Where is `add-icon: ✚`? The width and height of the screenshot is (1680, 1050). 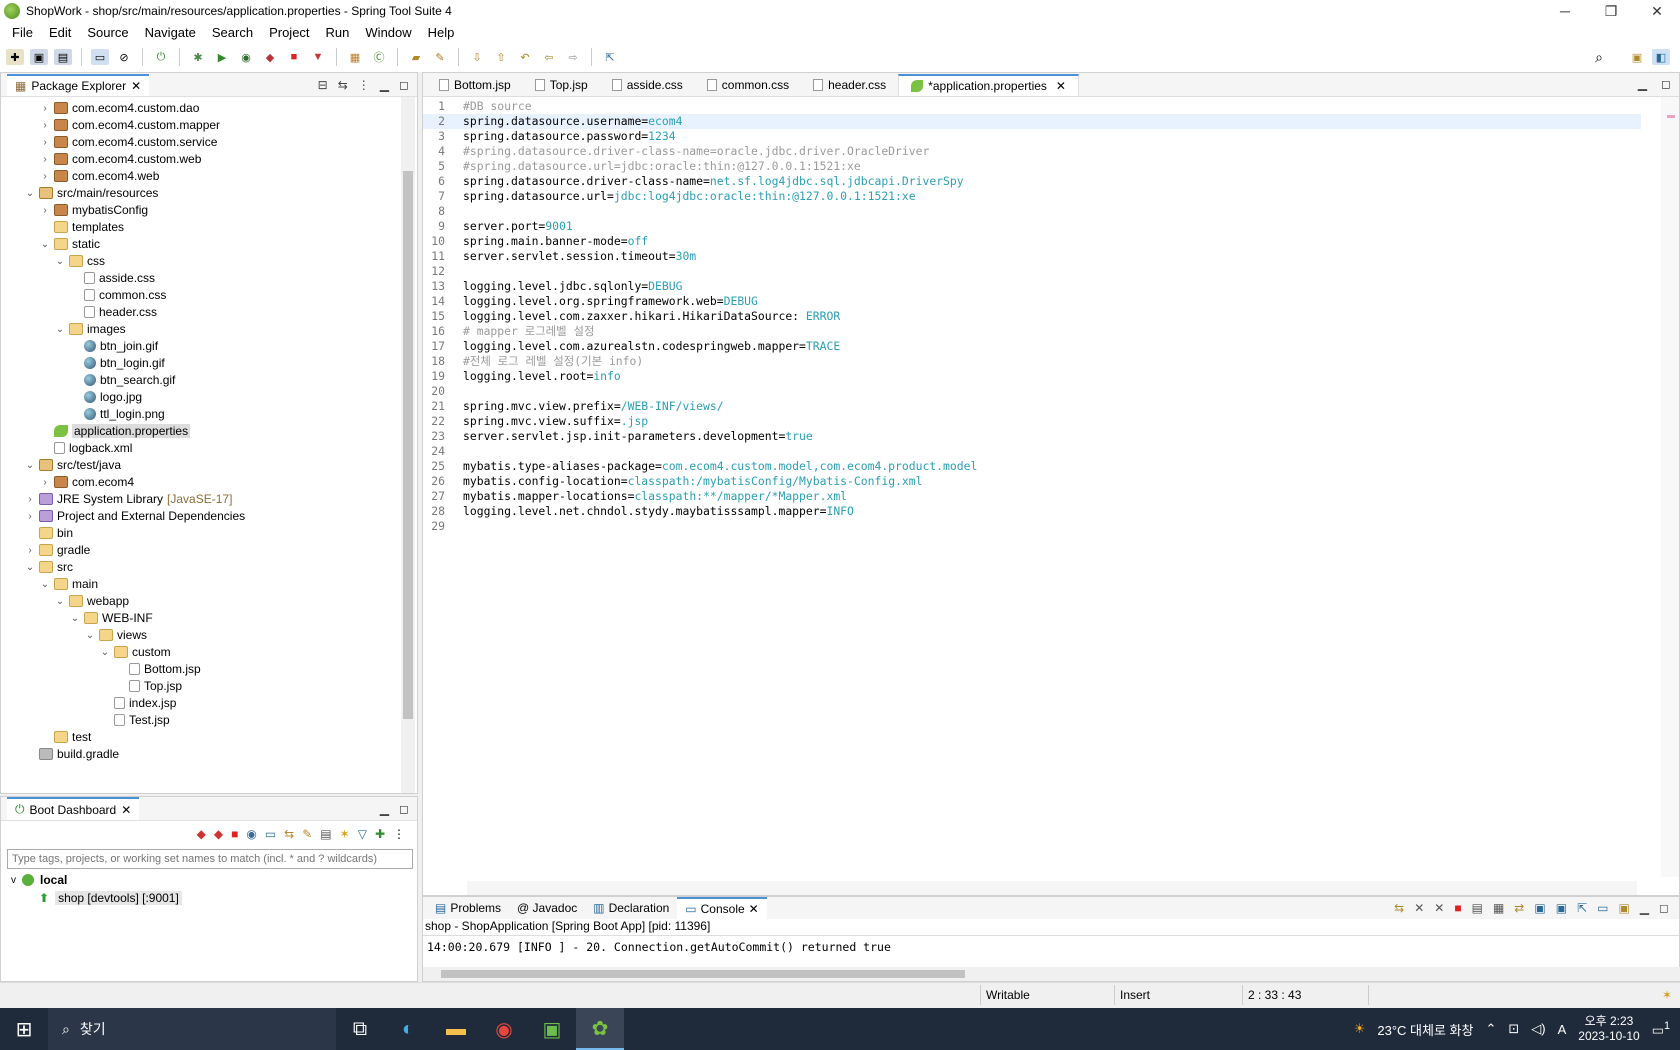
add-icon: ✚ is located at coordinates (380, 834).